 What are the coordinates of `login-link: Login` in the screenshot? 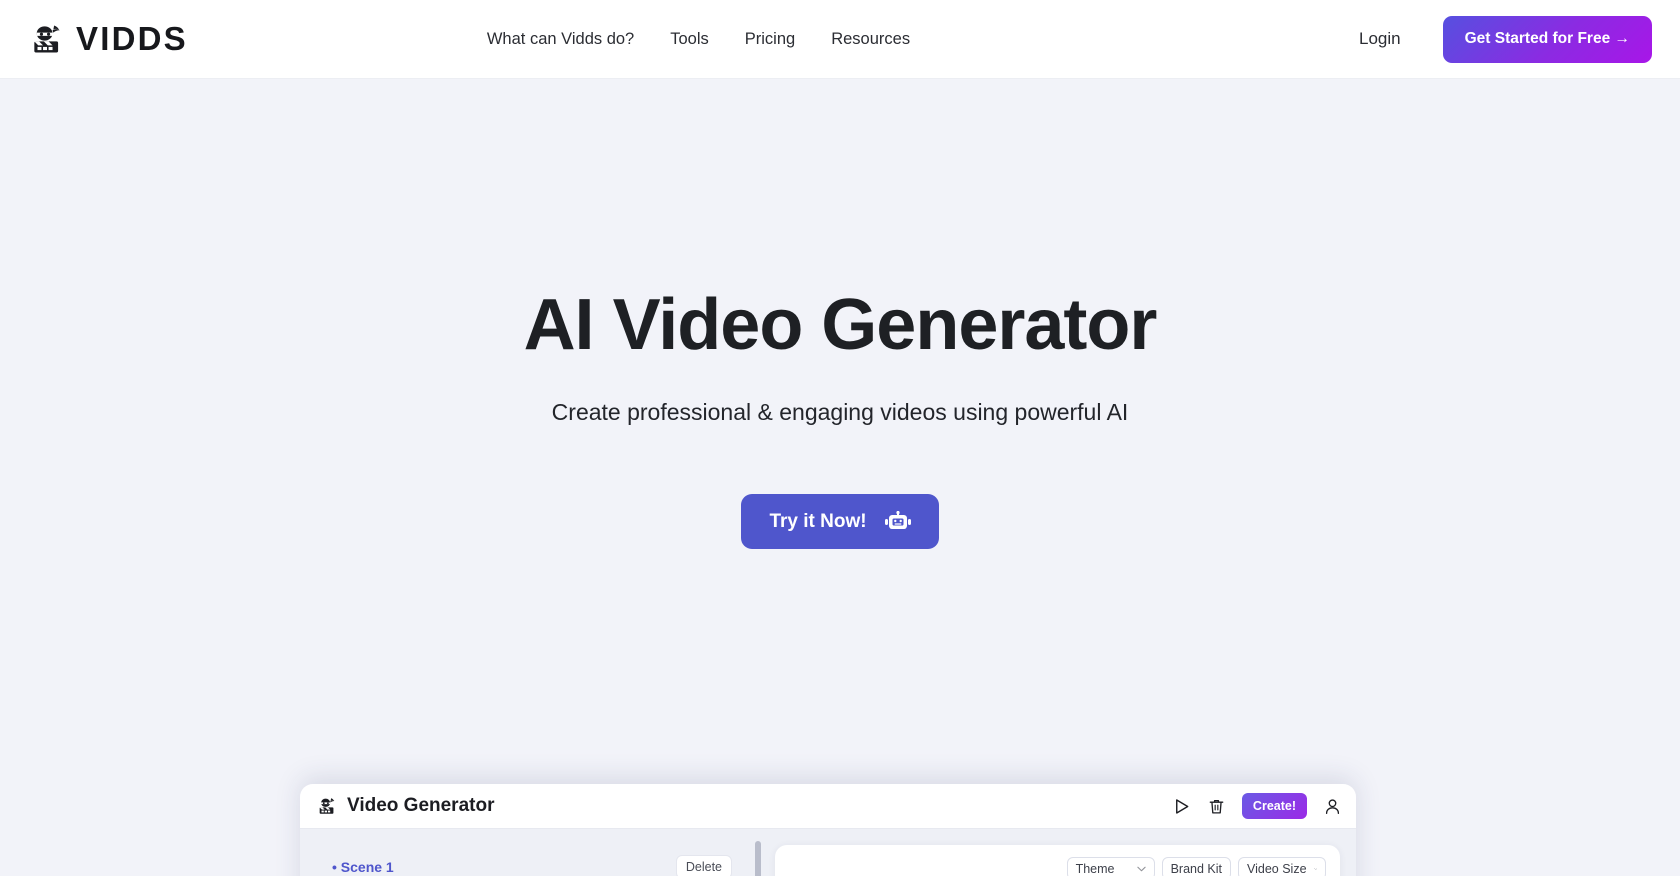 It's located at (1380, 39).